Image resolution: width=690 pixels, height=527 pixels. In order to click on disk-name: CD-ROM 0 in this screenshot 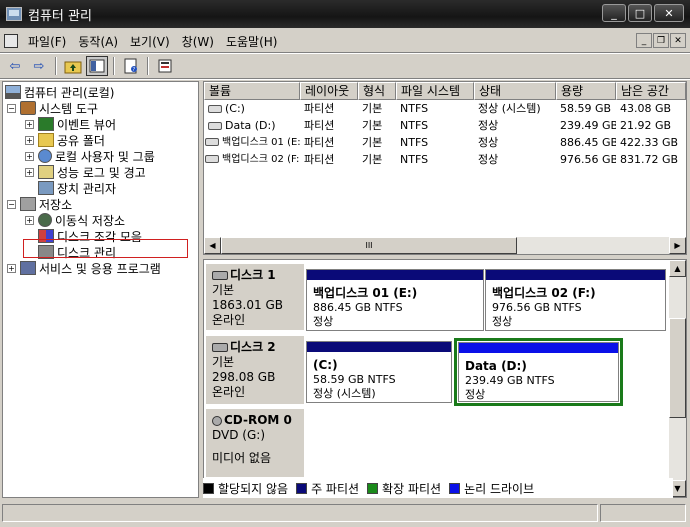, I will do `click(258, 420)`.